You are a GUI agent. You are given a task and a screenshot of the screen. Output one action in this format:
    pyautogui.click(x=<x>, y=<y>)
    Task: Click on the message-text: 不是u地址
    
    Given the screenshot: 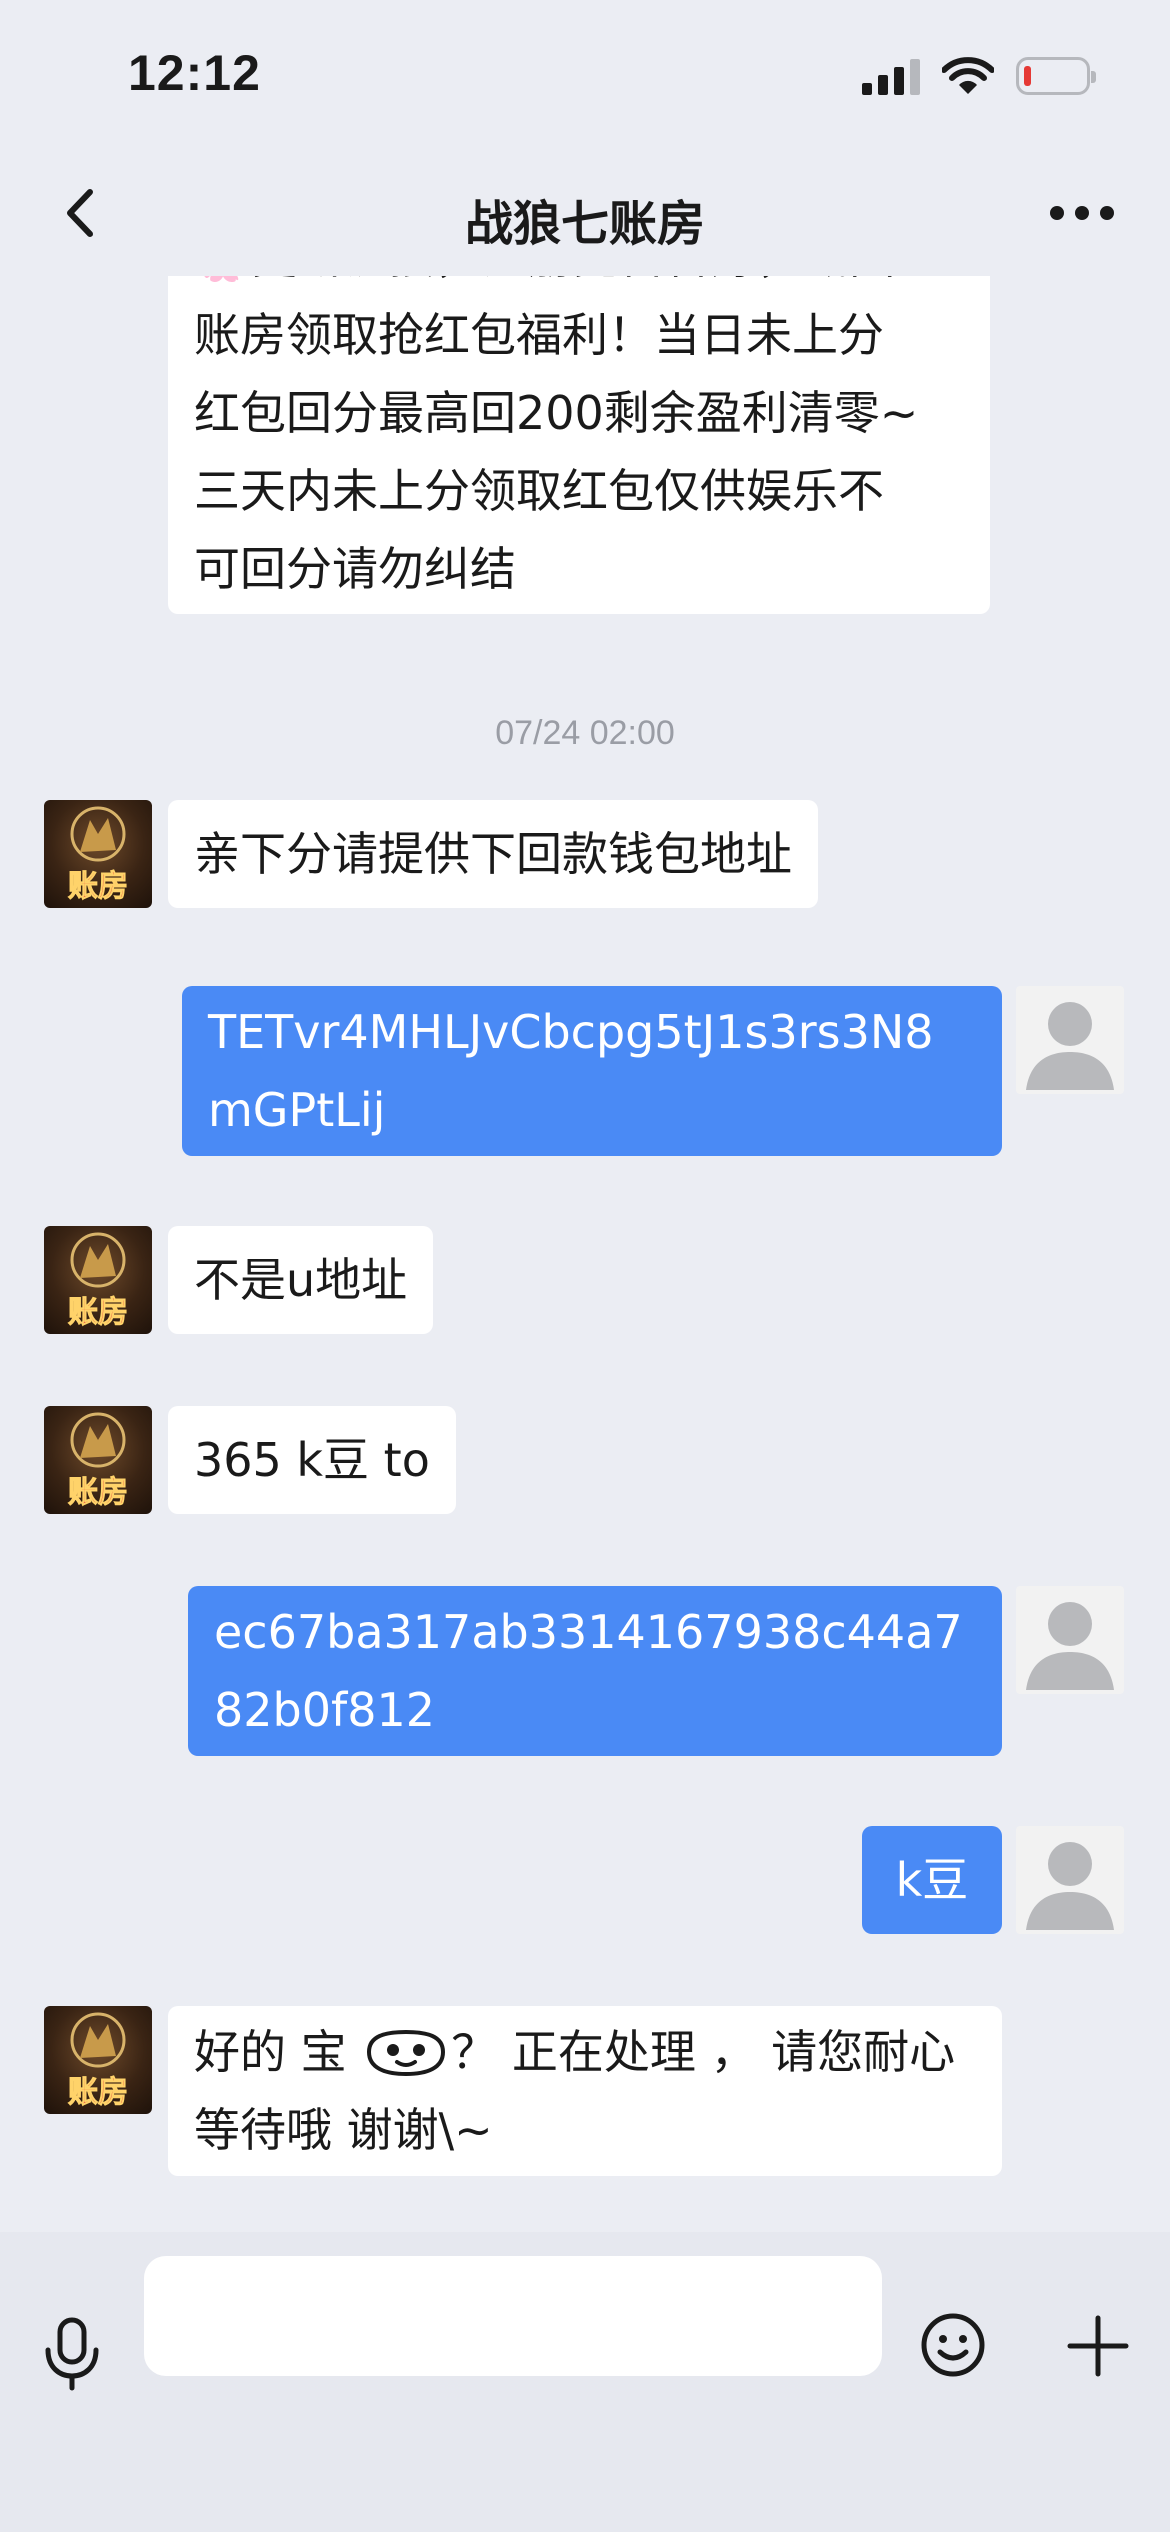 What is the action you would take?
    pyautogui.click(x=301, y=1280)
    